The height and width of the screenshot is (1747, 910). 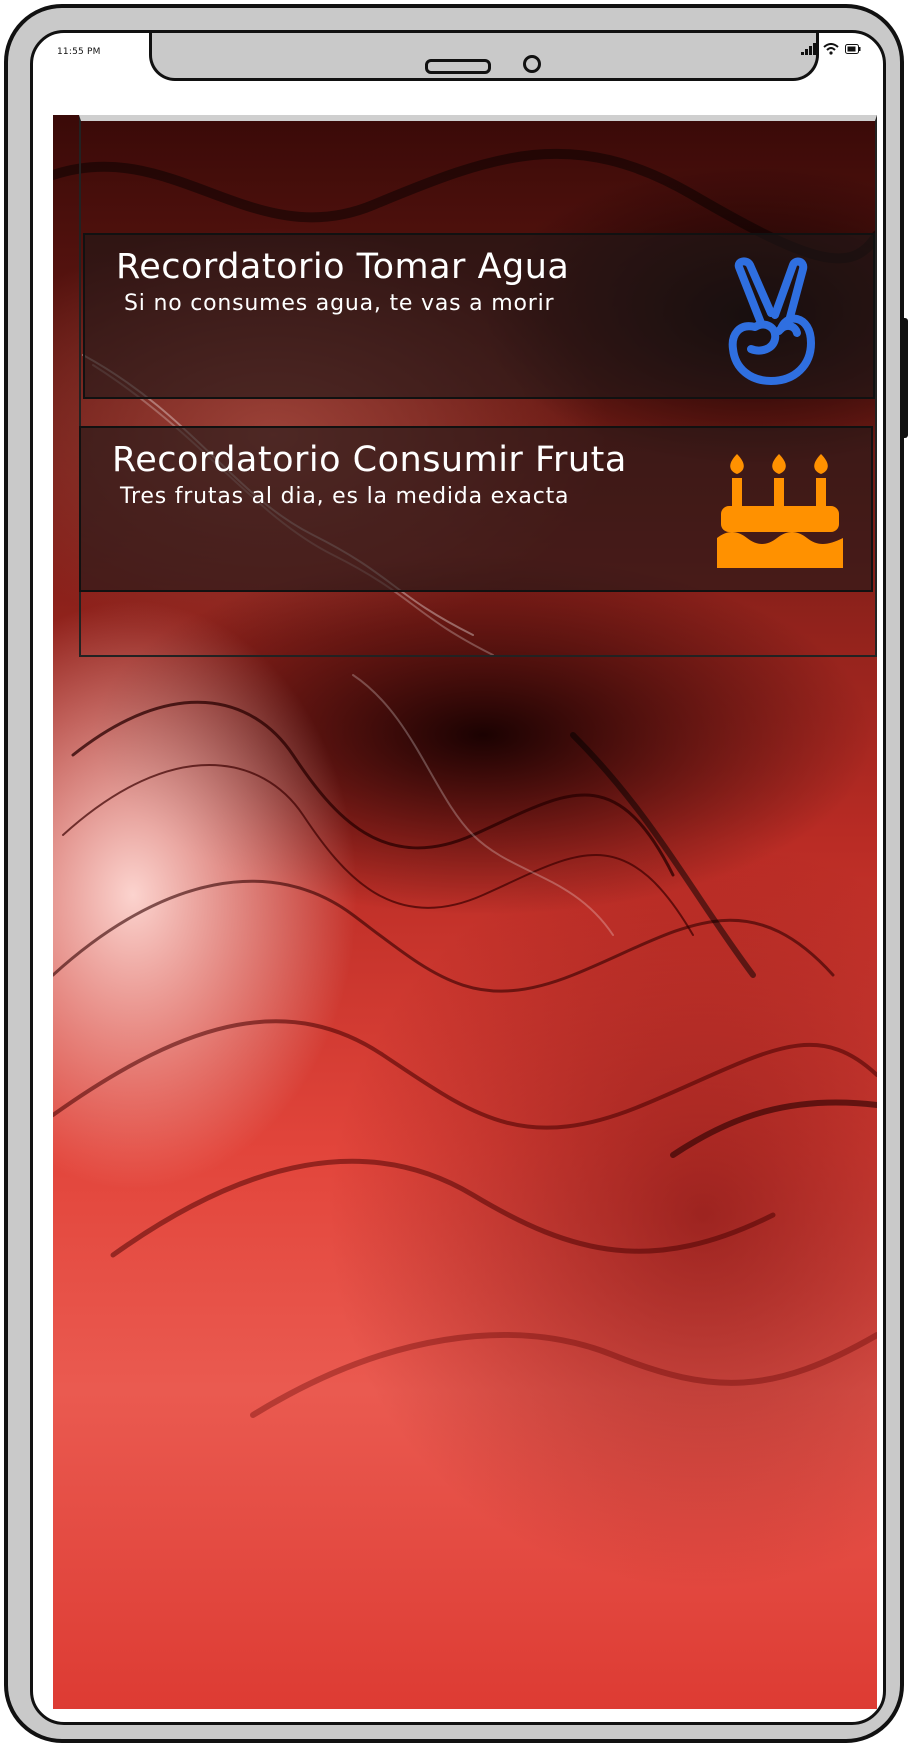 I want to click on wifi-icon, so click(x=831, y=49).